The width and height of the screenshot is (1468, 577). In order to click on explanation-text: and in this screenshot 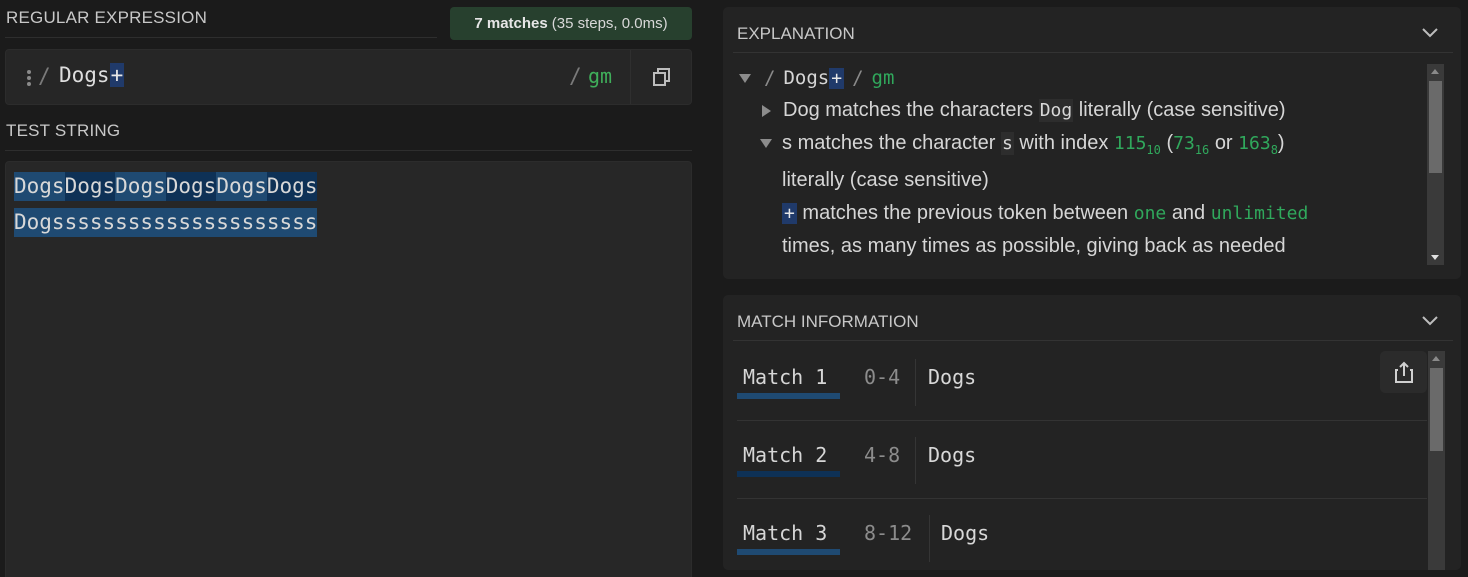, I will do `click(1188, 213)`.